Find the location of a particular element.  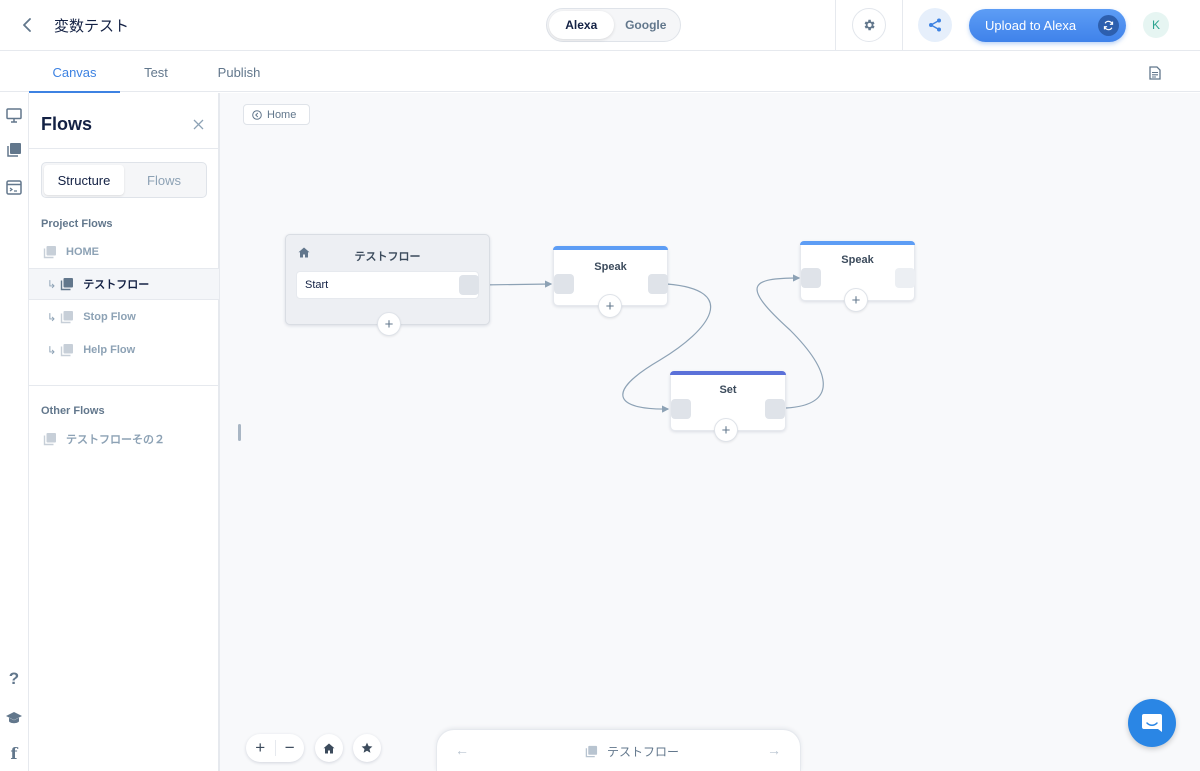

graduation-cap-icon is located at coordinates (14, 717).